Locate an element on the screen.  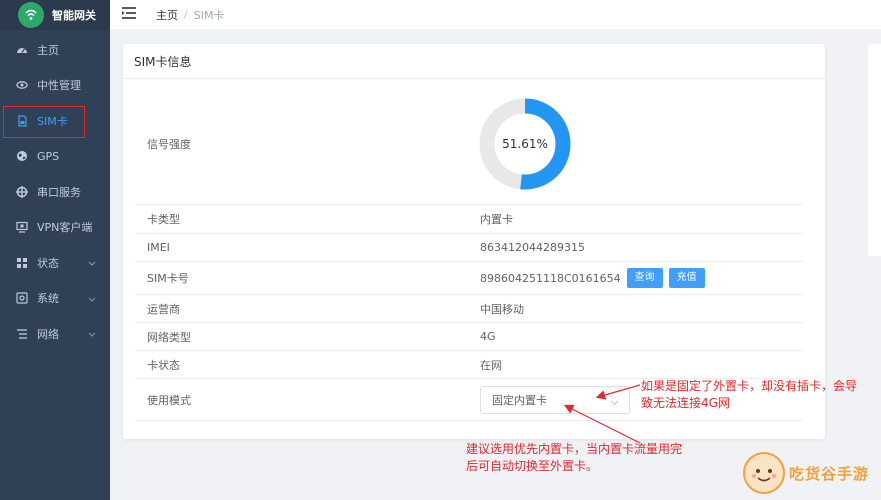
annotation-line: 后可自动切换至外置卡。 is located at coordinates (532, 466).